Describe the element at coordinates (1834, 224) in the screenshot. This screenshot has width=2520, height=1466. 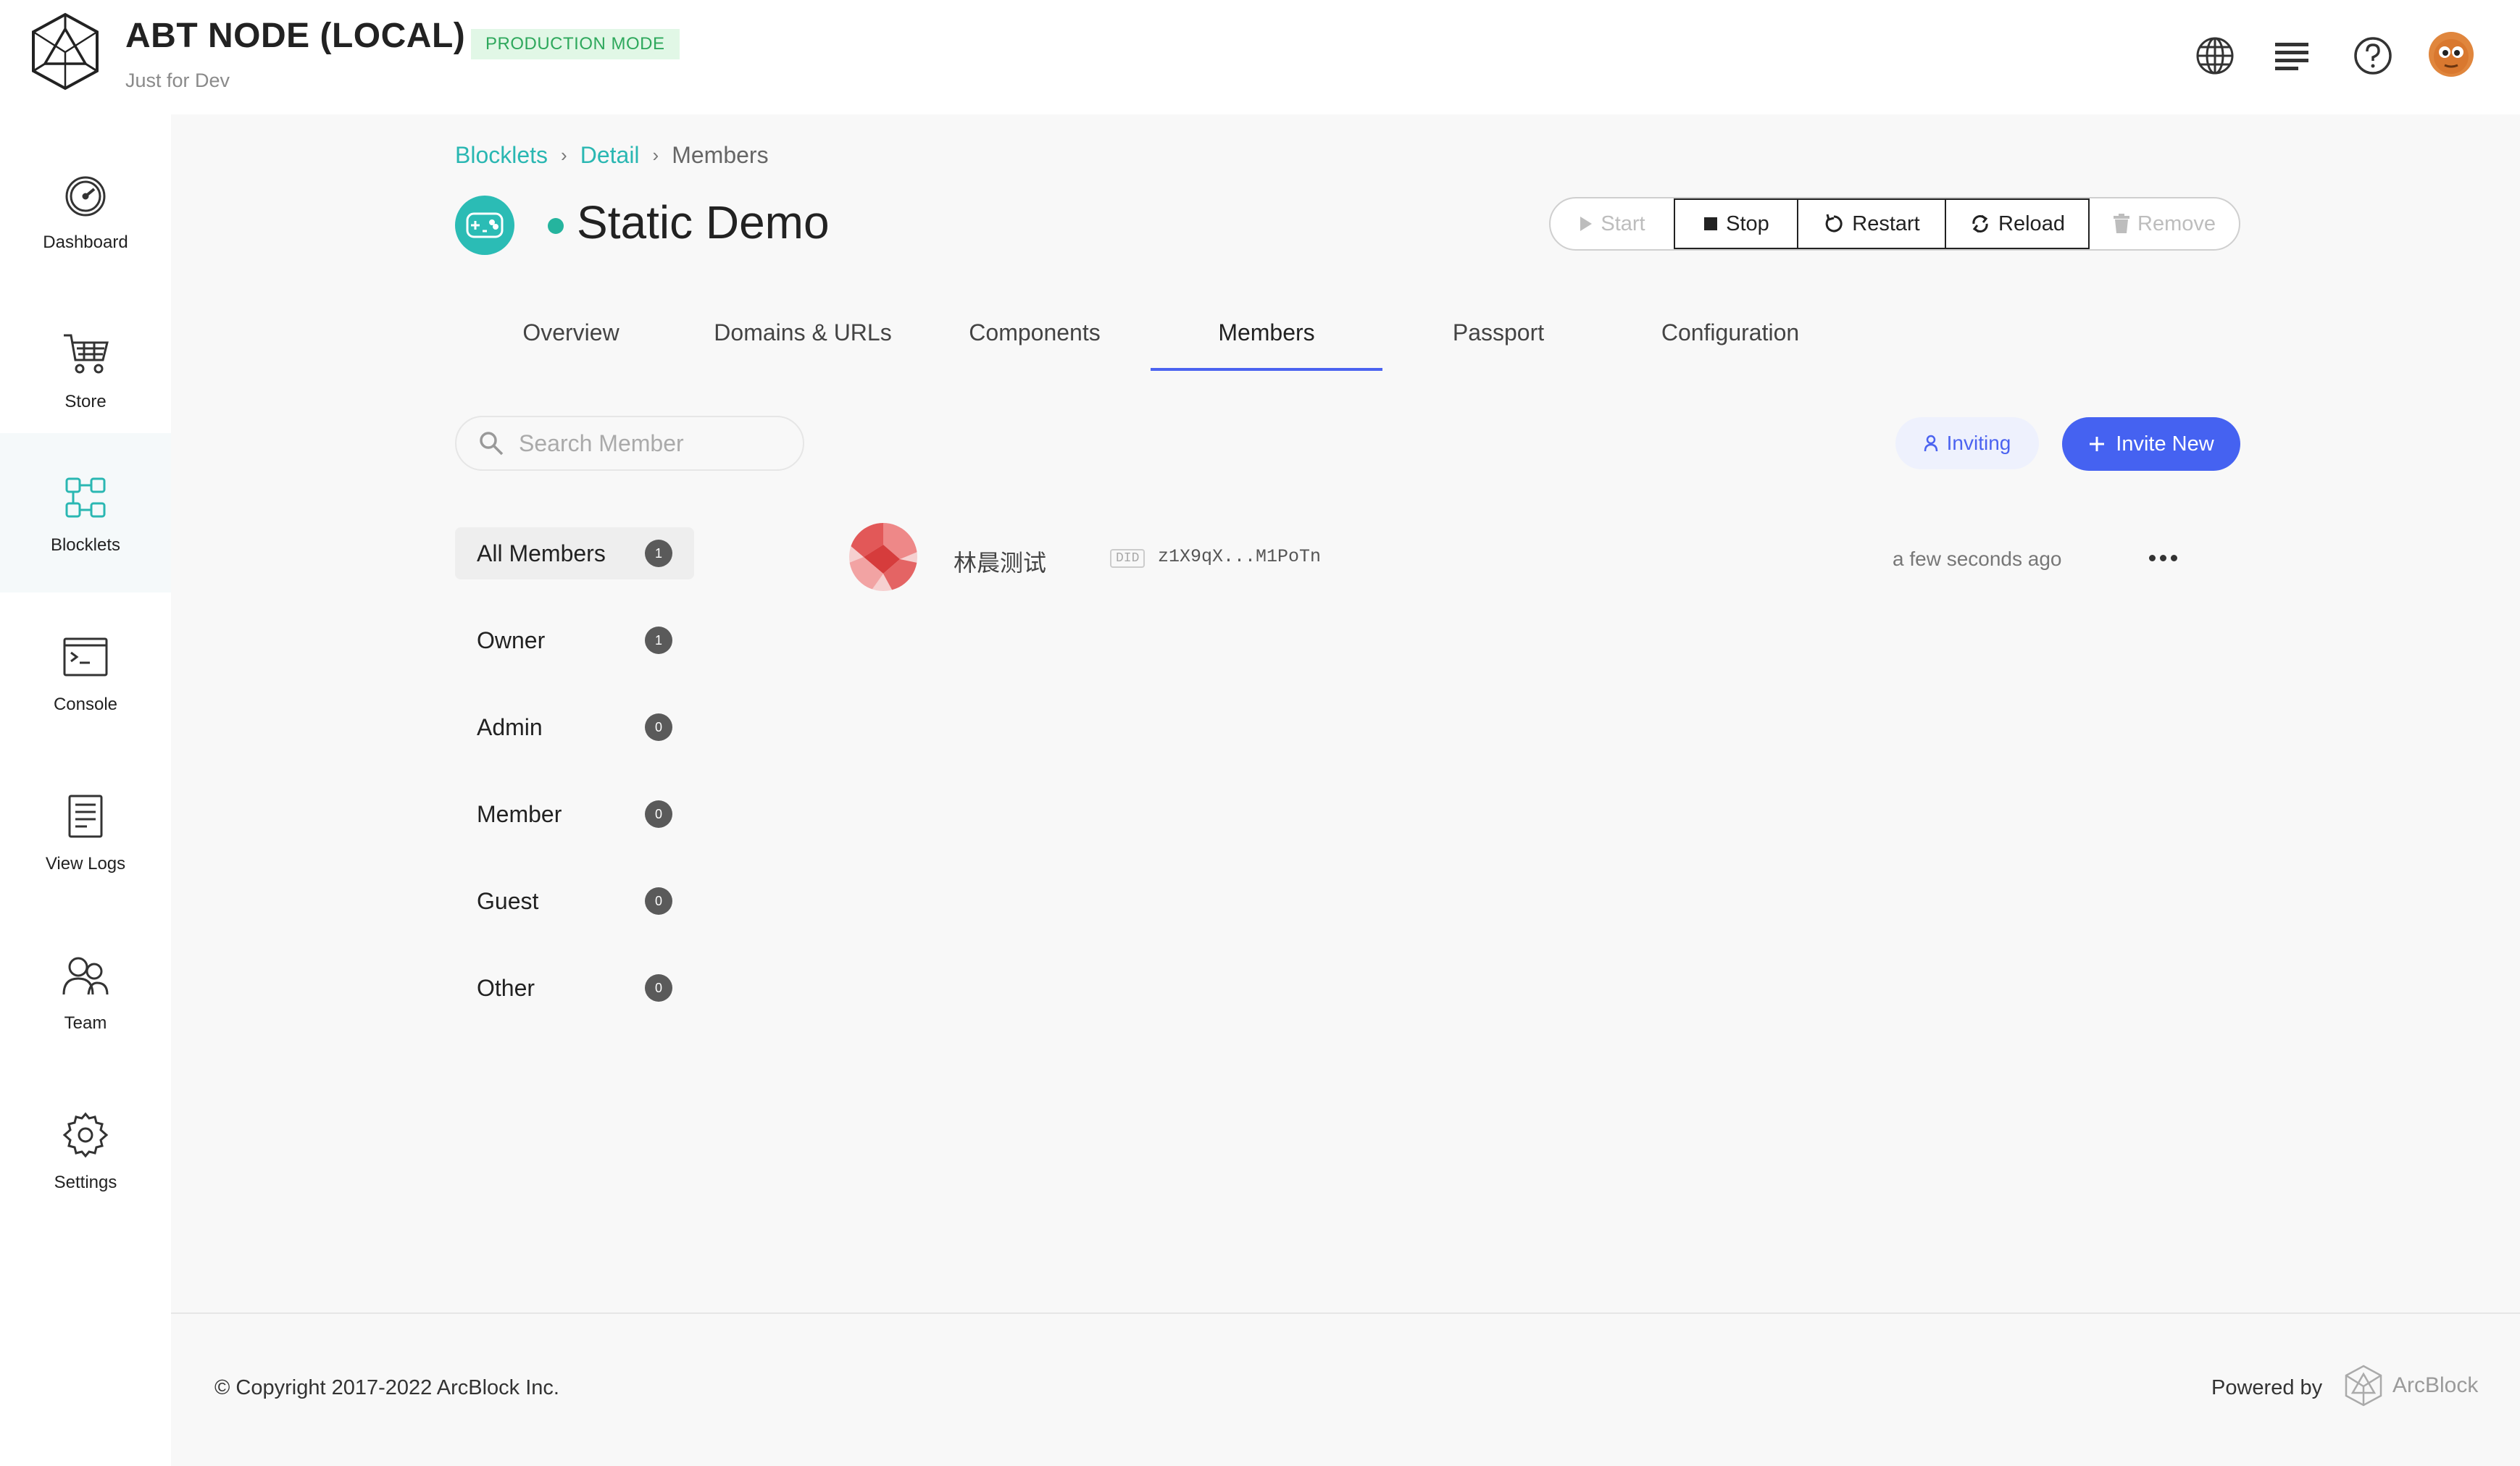
I see `restart-icon` at that location.